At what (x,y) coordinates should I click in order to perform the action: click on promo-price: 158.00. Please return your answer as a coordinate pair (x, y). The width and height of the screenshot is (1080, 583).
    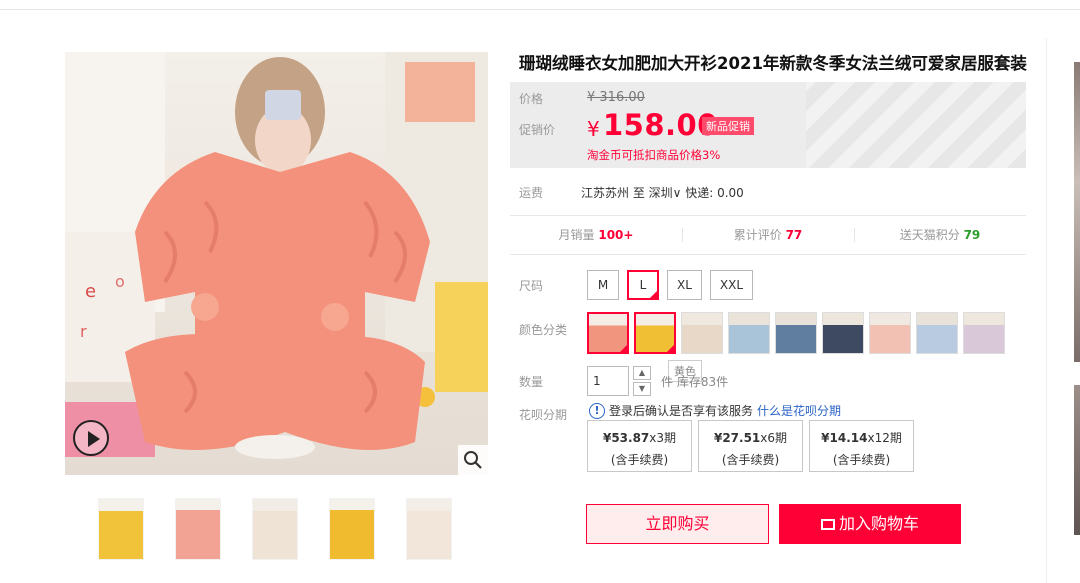
    Looking at the image, I should click on (660, 125).